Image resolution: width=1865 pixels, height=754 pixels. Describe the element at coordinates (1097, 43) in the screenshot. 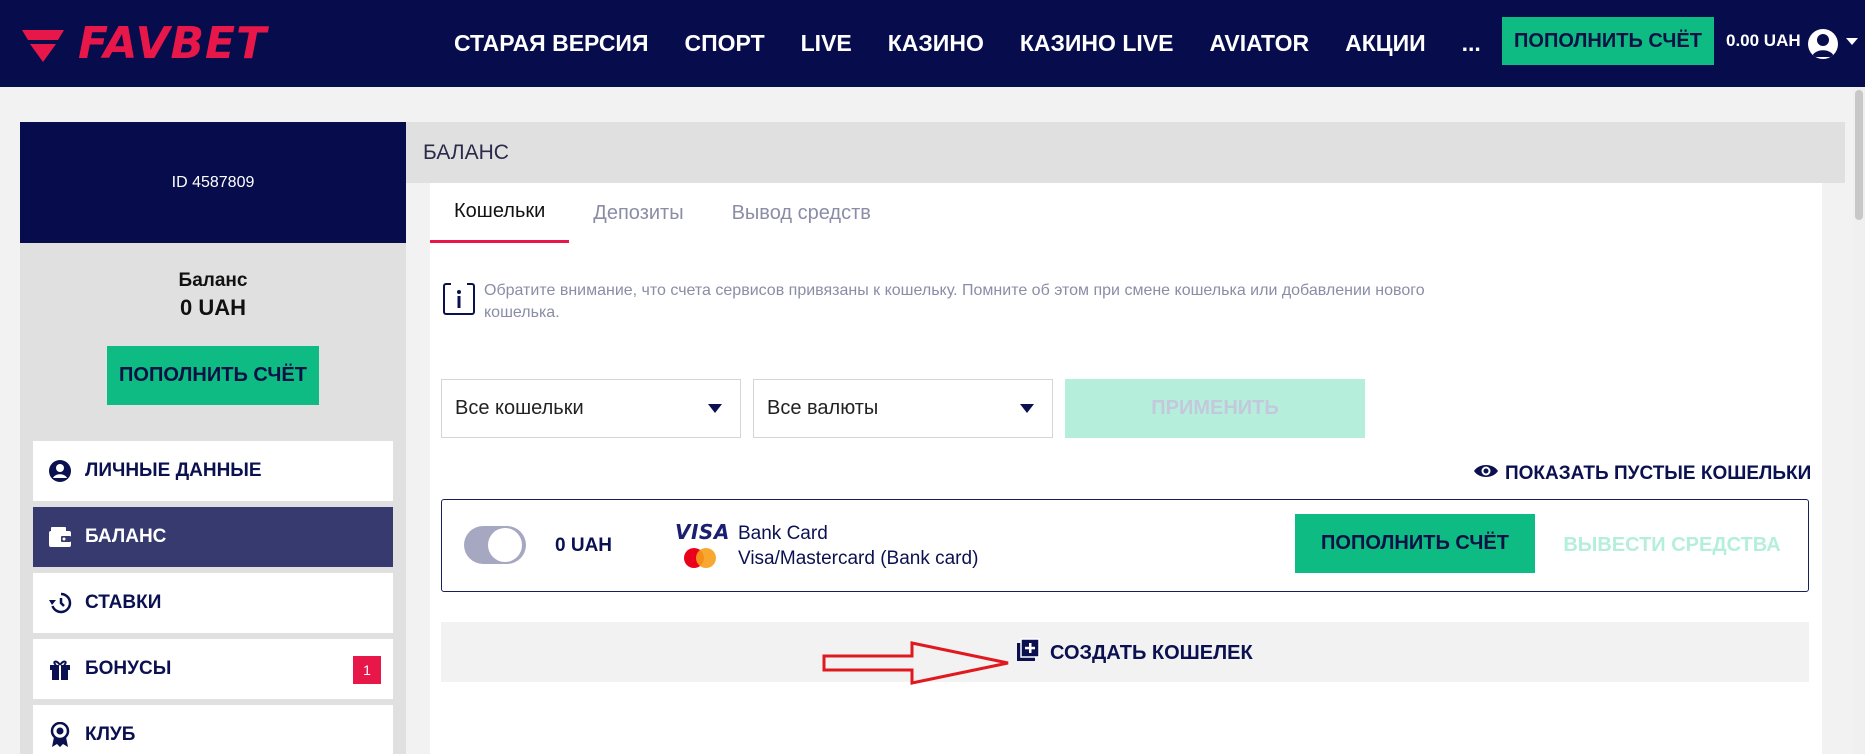

I see `nav-casino-live: КАЗИНО LIVE` at that location.